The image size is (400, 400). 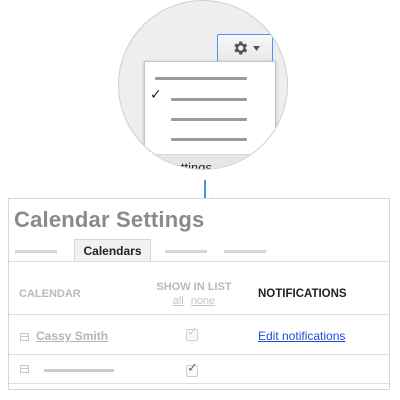 I want to click on settings-dropdown-menu: ✓ Settings, so click(x=210, y=115).